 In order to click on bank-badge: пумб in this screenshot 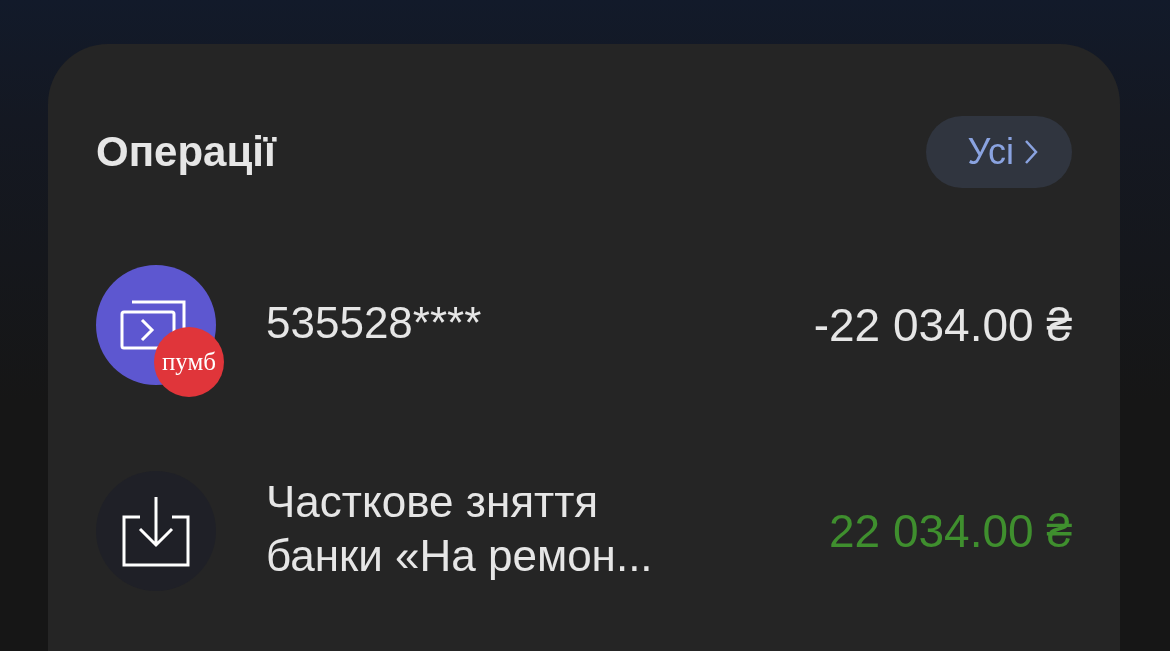, I will do `click(189, 362)`.